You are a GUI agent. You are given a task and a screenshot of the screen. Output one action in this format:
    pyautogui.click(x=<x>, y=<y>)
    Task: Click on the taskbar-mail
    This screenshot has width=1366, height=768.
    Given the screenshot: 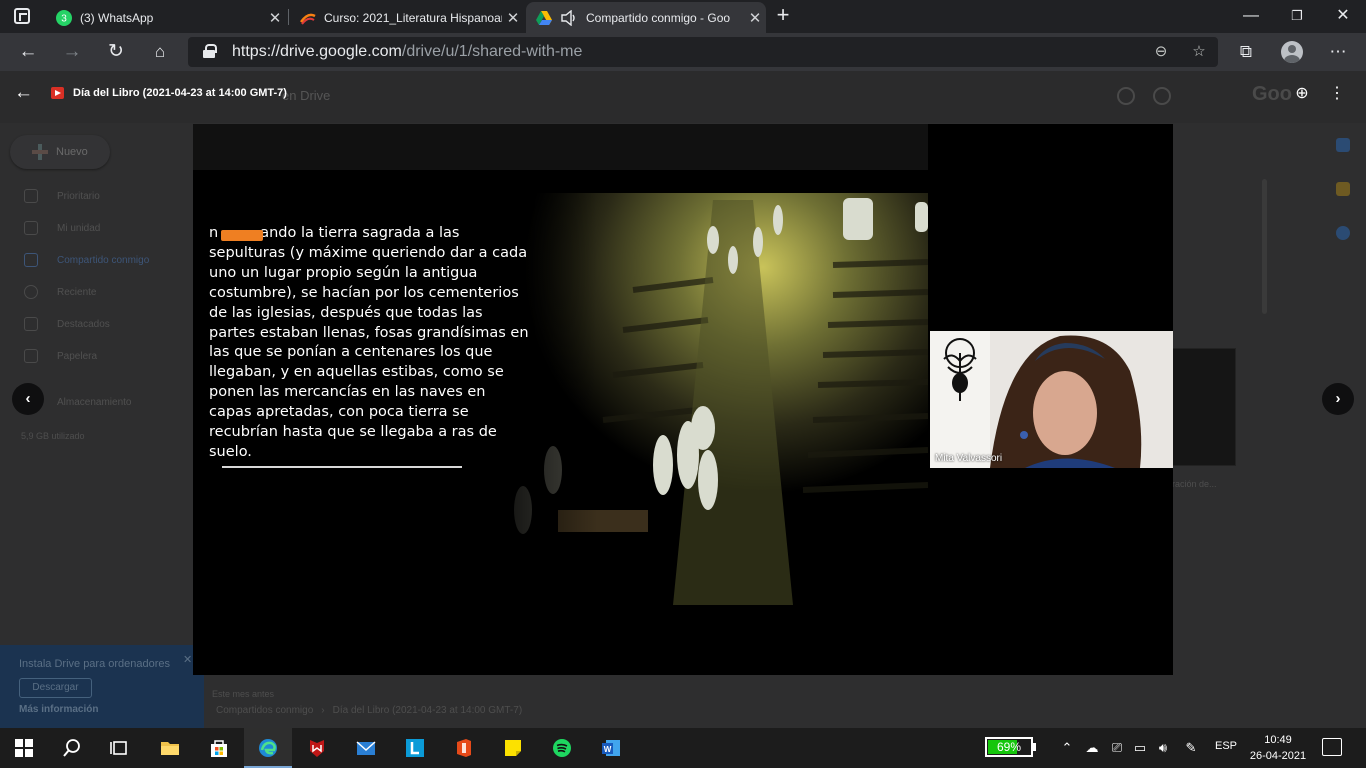 What is the action you would take?
    pyautogui.click(x=366, y=748)
    